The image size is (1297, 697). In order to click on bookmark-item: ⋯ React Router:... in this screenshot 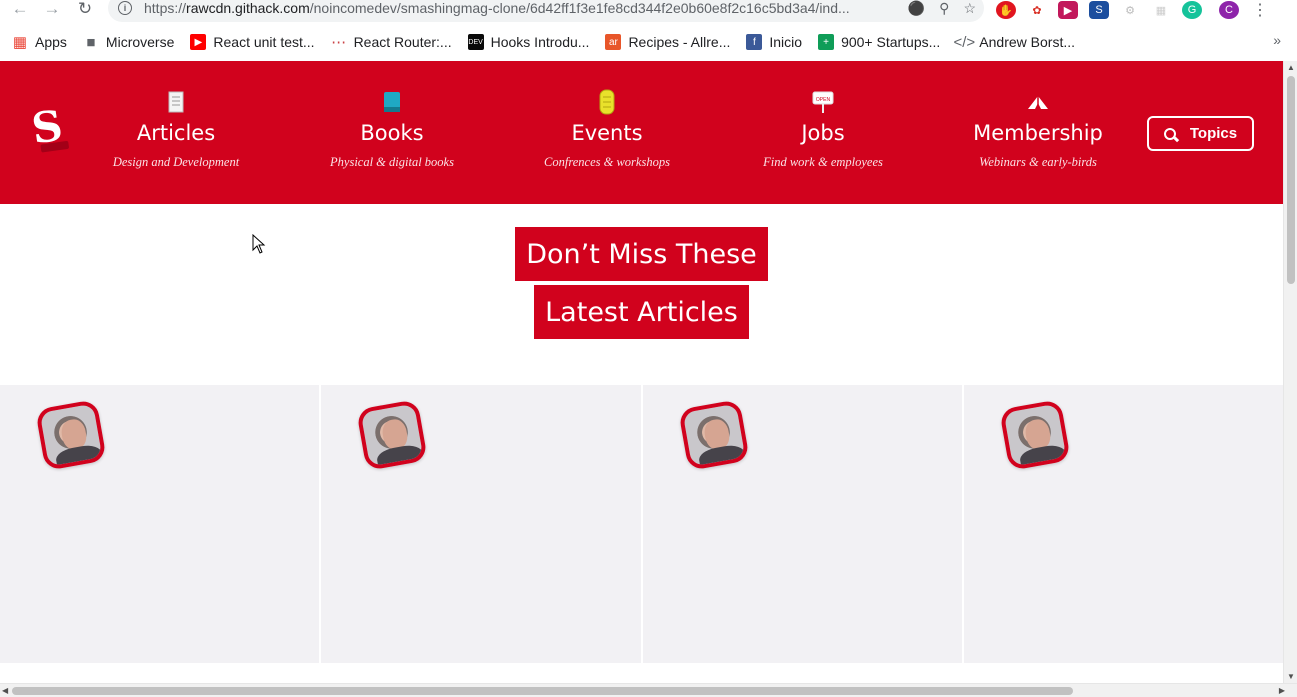, I will do `click(391, 42)`.